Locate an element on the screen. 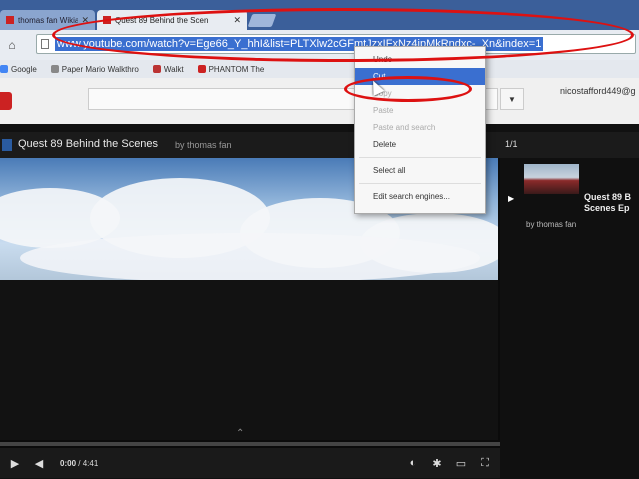 The image size is (639, 479). page-icon is located at coordinates (45, 44).